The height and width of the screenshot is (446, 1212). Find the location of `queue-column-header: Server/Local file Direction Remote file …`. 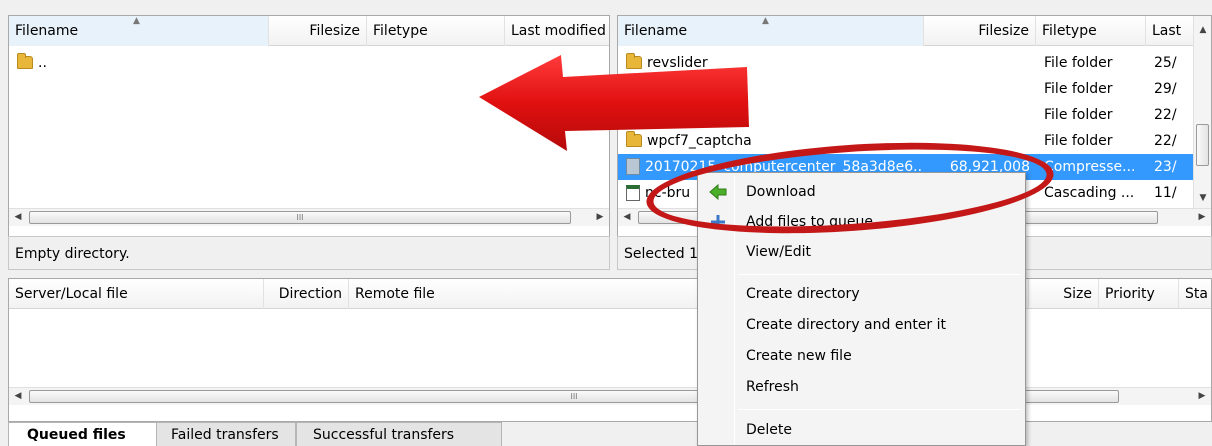

queue-column-header: Server/Local file Direction Remote file … is located at coordinates (610, 294).